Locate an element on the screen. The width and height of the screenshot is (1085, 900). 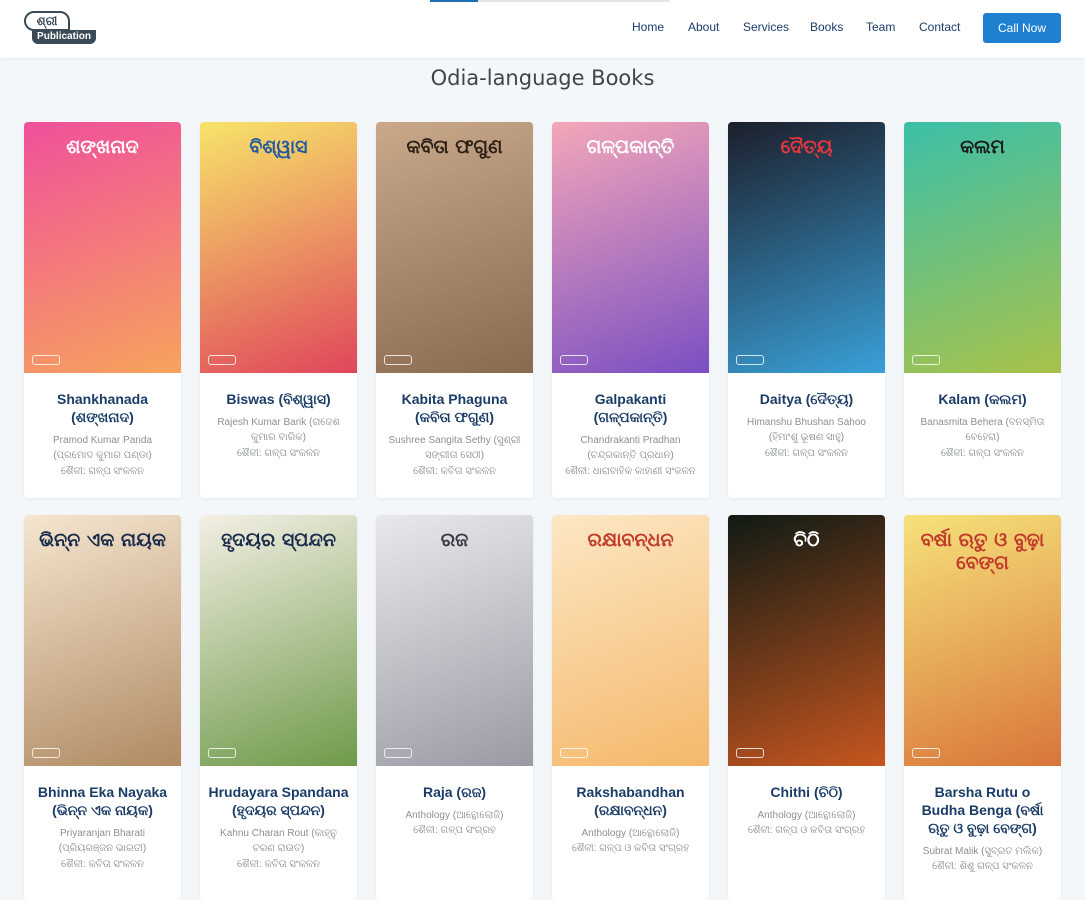
book-cover: ରକ୍ଷାବନ୍ଧନ is located at coordinates (630, 640).